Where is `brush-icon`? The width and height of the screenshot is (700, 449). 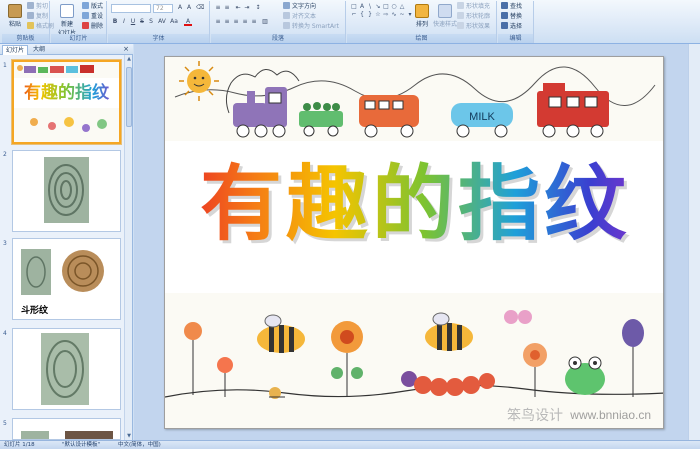 brush-icon is located at coordinates (30, 25).